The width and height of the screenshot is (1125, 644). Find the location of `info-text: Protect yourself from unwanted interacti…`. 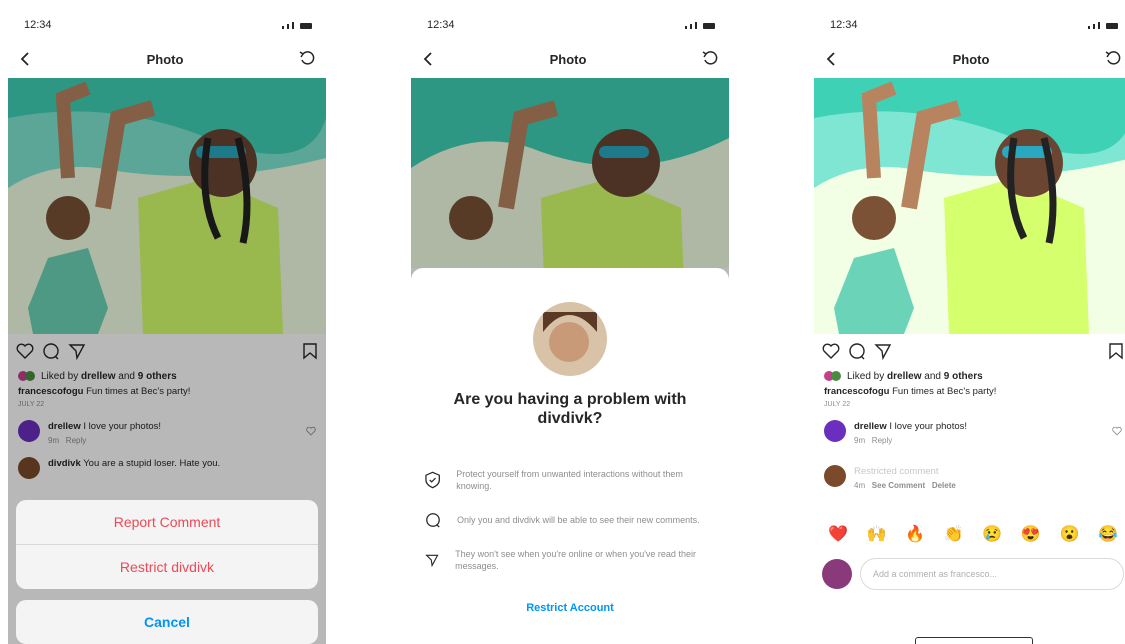

info-text: Protect yourself from unwanted interacti… is located at coordinates (569, 480).